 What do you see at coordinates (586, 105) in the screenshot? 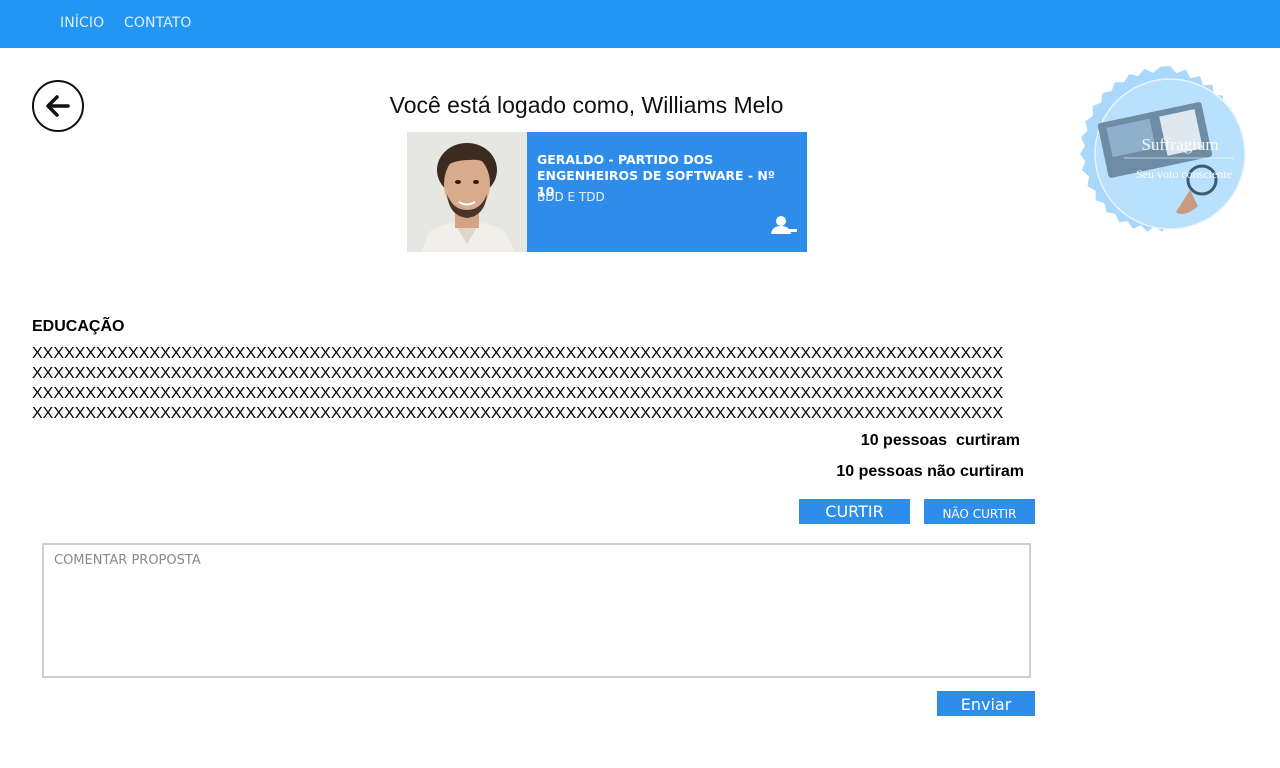
I see `logged-in-greeting: Você está logado como, Williams Melo` at bounding box center [586, 105].